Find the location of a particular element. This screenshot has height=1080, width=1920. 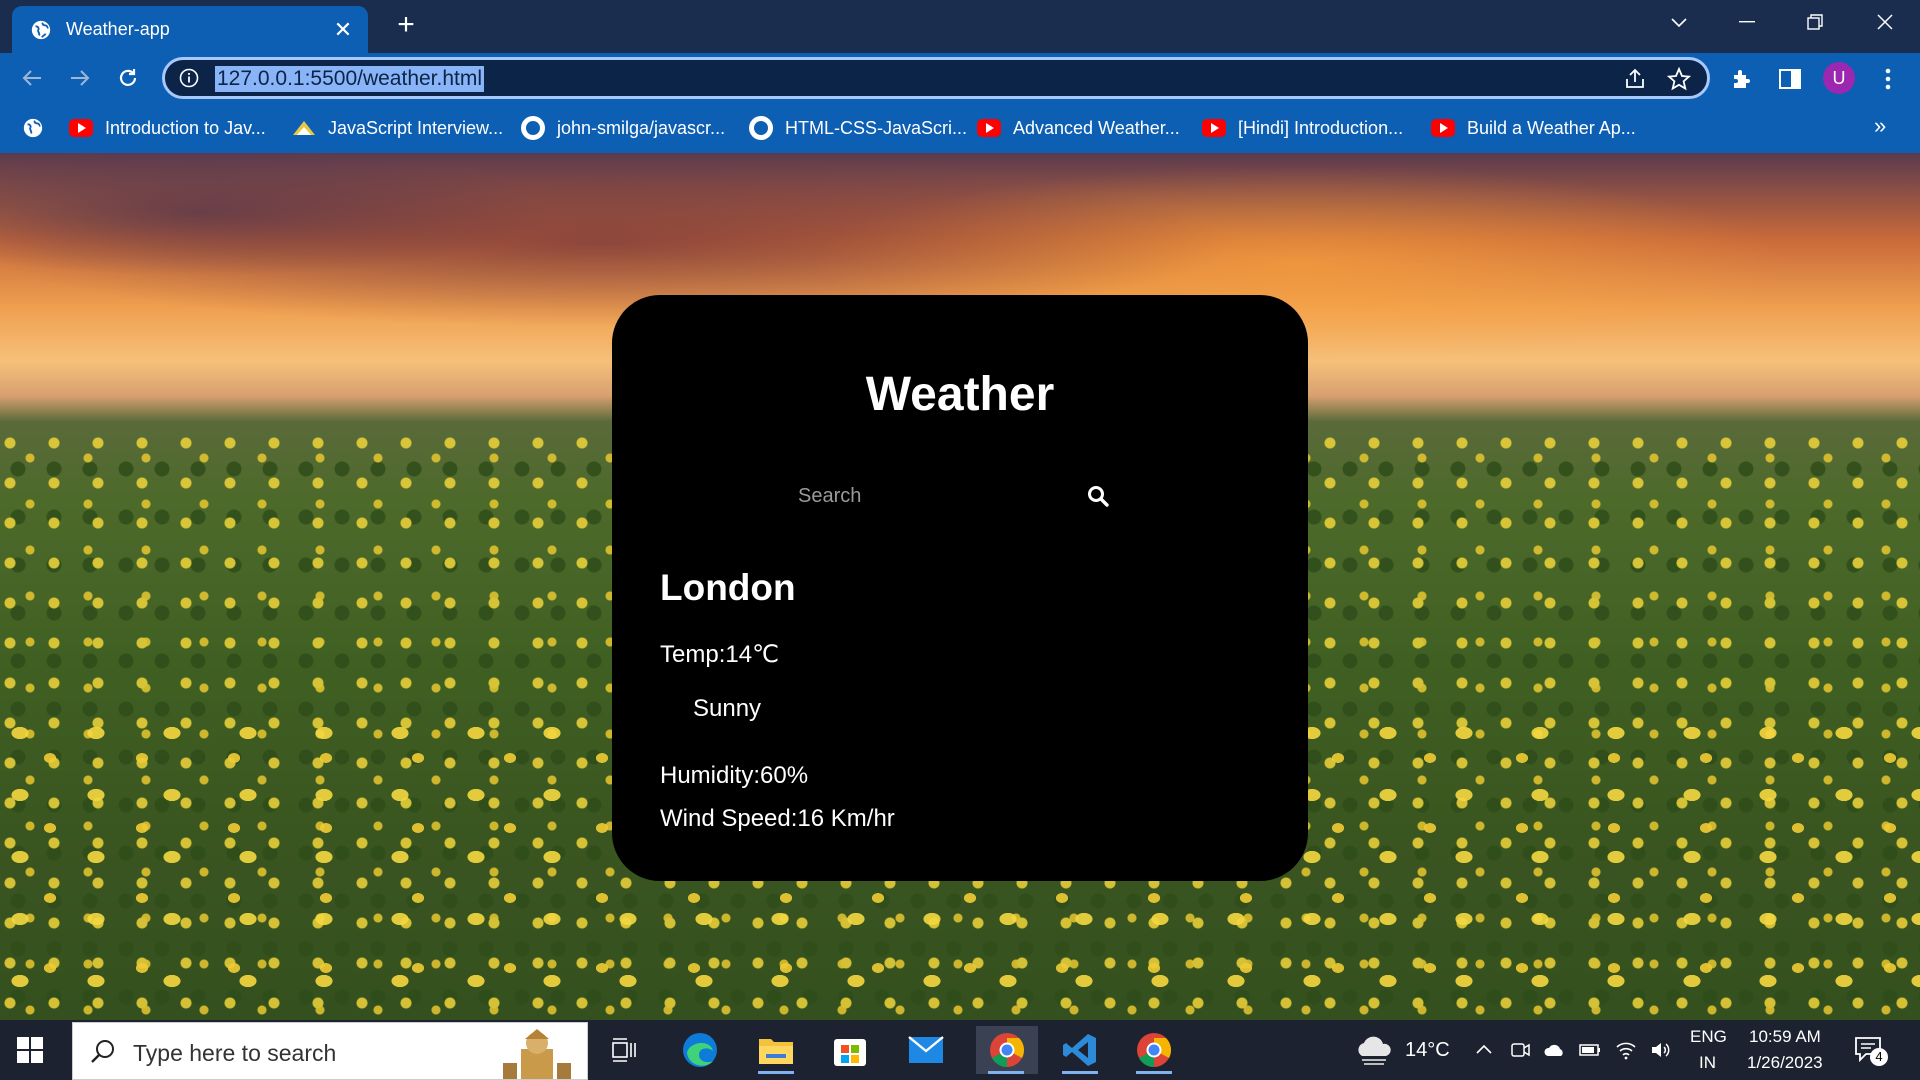

reload-icon is located at coordinates (128, 78).